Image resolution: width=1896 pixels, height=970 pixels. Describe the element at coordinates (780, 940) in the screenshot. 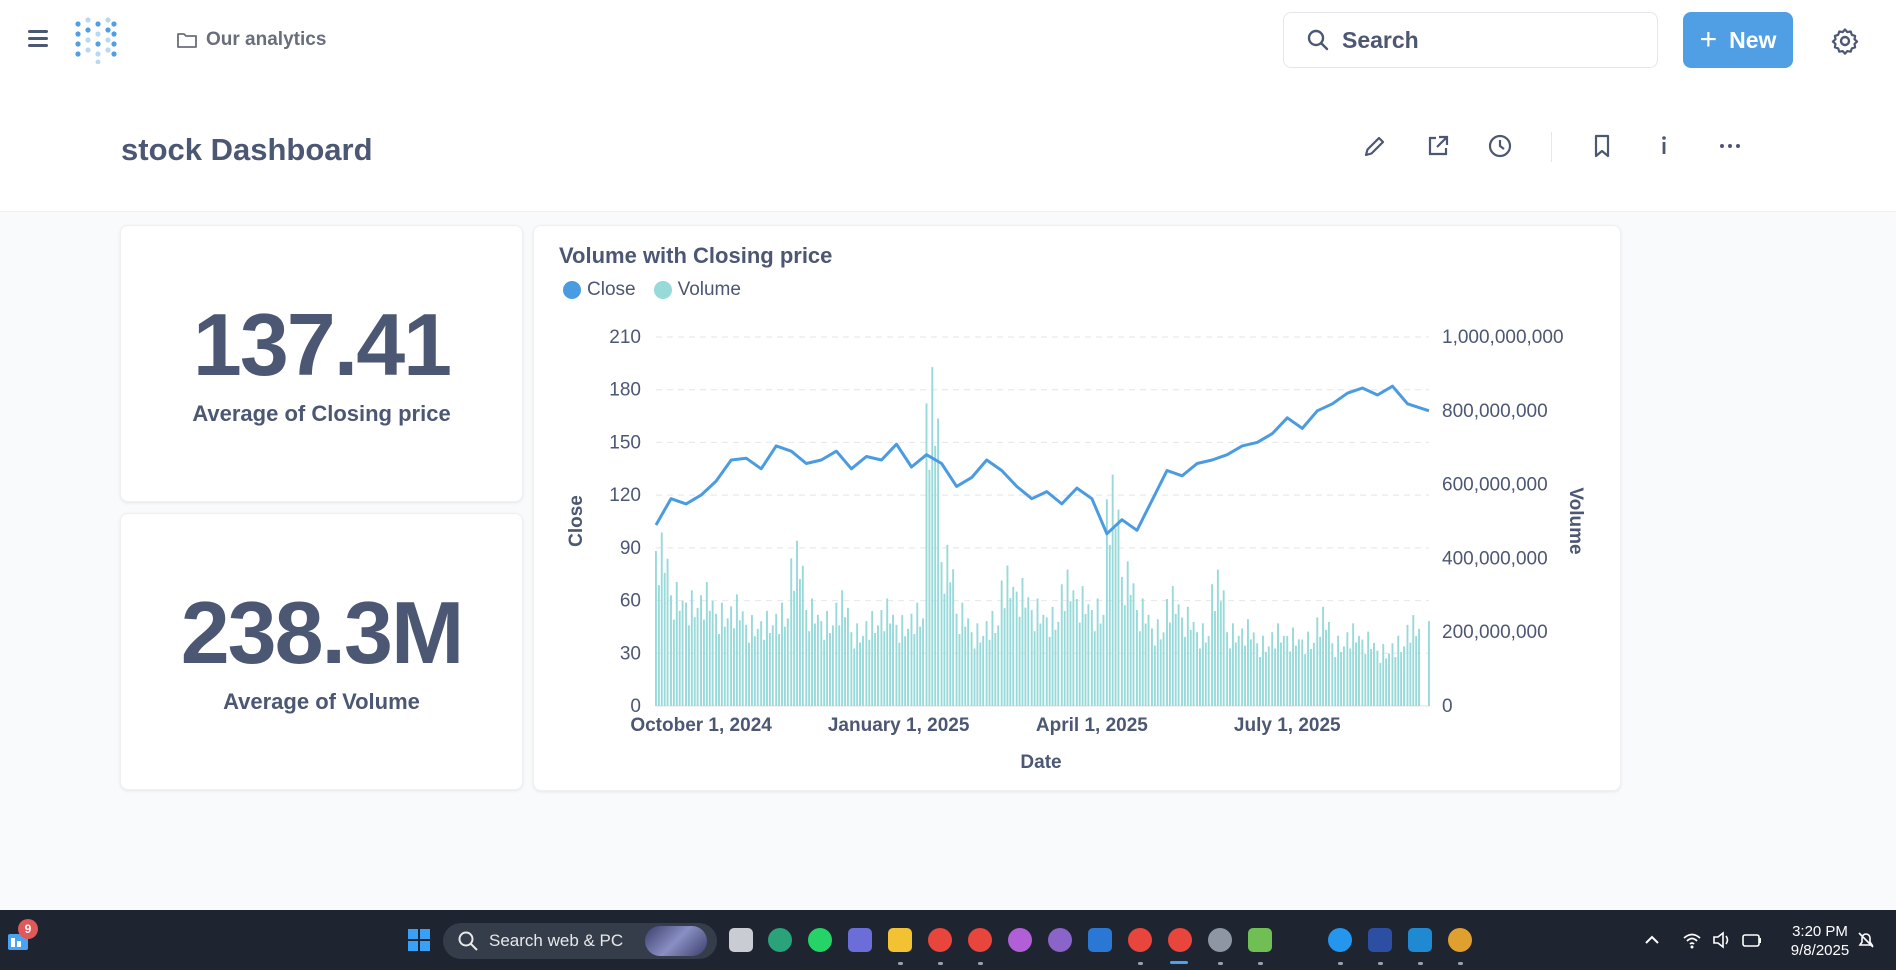

I see `edge-icon` at that location.